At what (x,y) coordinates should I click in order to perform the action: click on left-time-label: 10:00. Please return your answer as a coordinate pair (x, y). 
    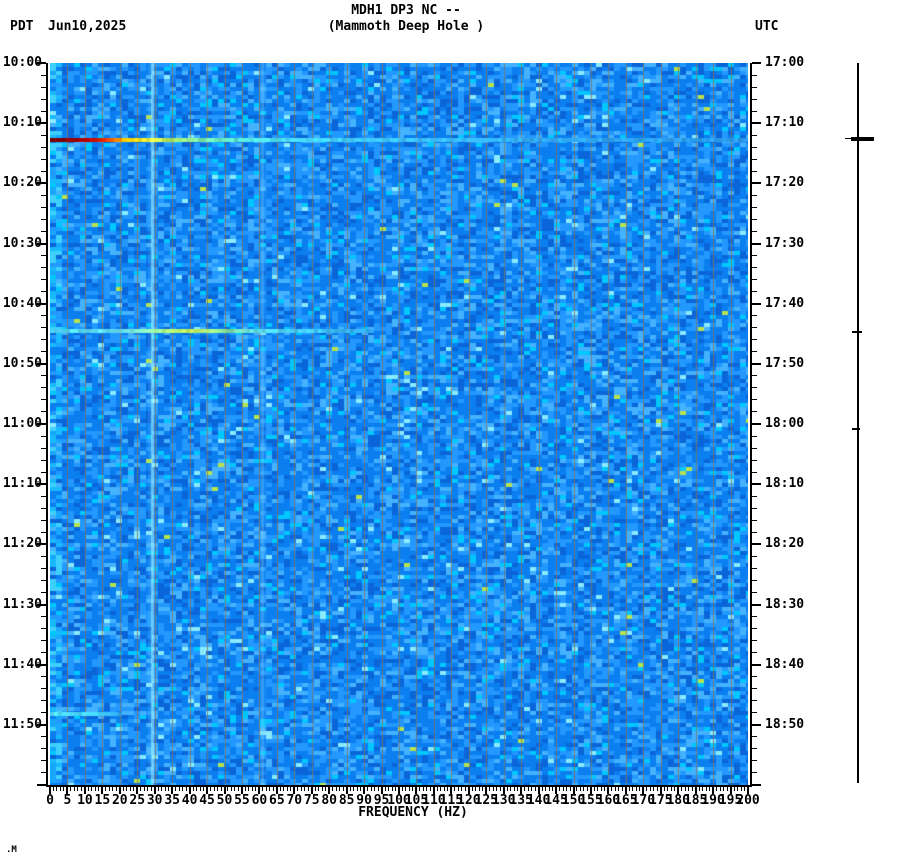
    Looking at the image, I should click on (22, 62).